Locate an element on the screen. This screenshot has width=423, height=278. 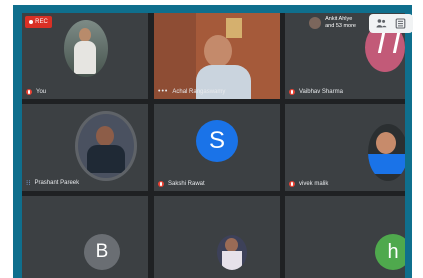
participant-name: Sakshi Rawat is located at coordinates (186, 184).